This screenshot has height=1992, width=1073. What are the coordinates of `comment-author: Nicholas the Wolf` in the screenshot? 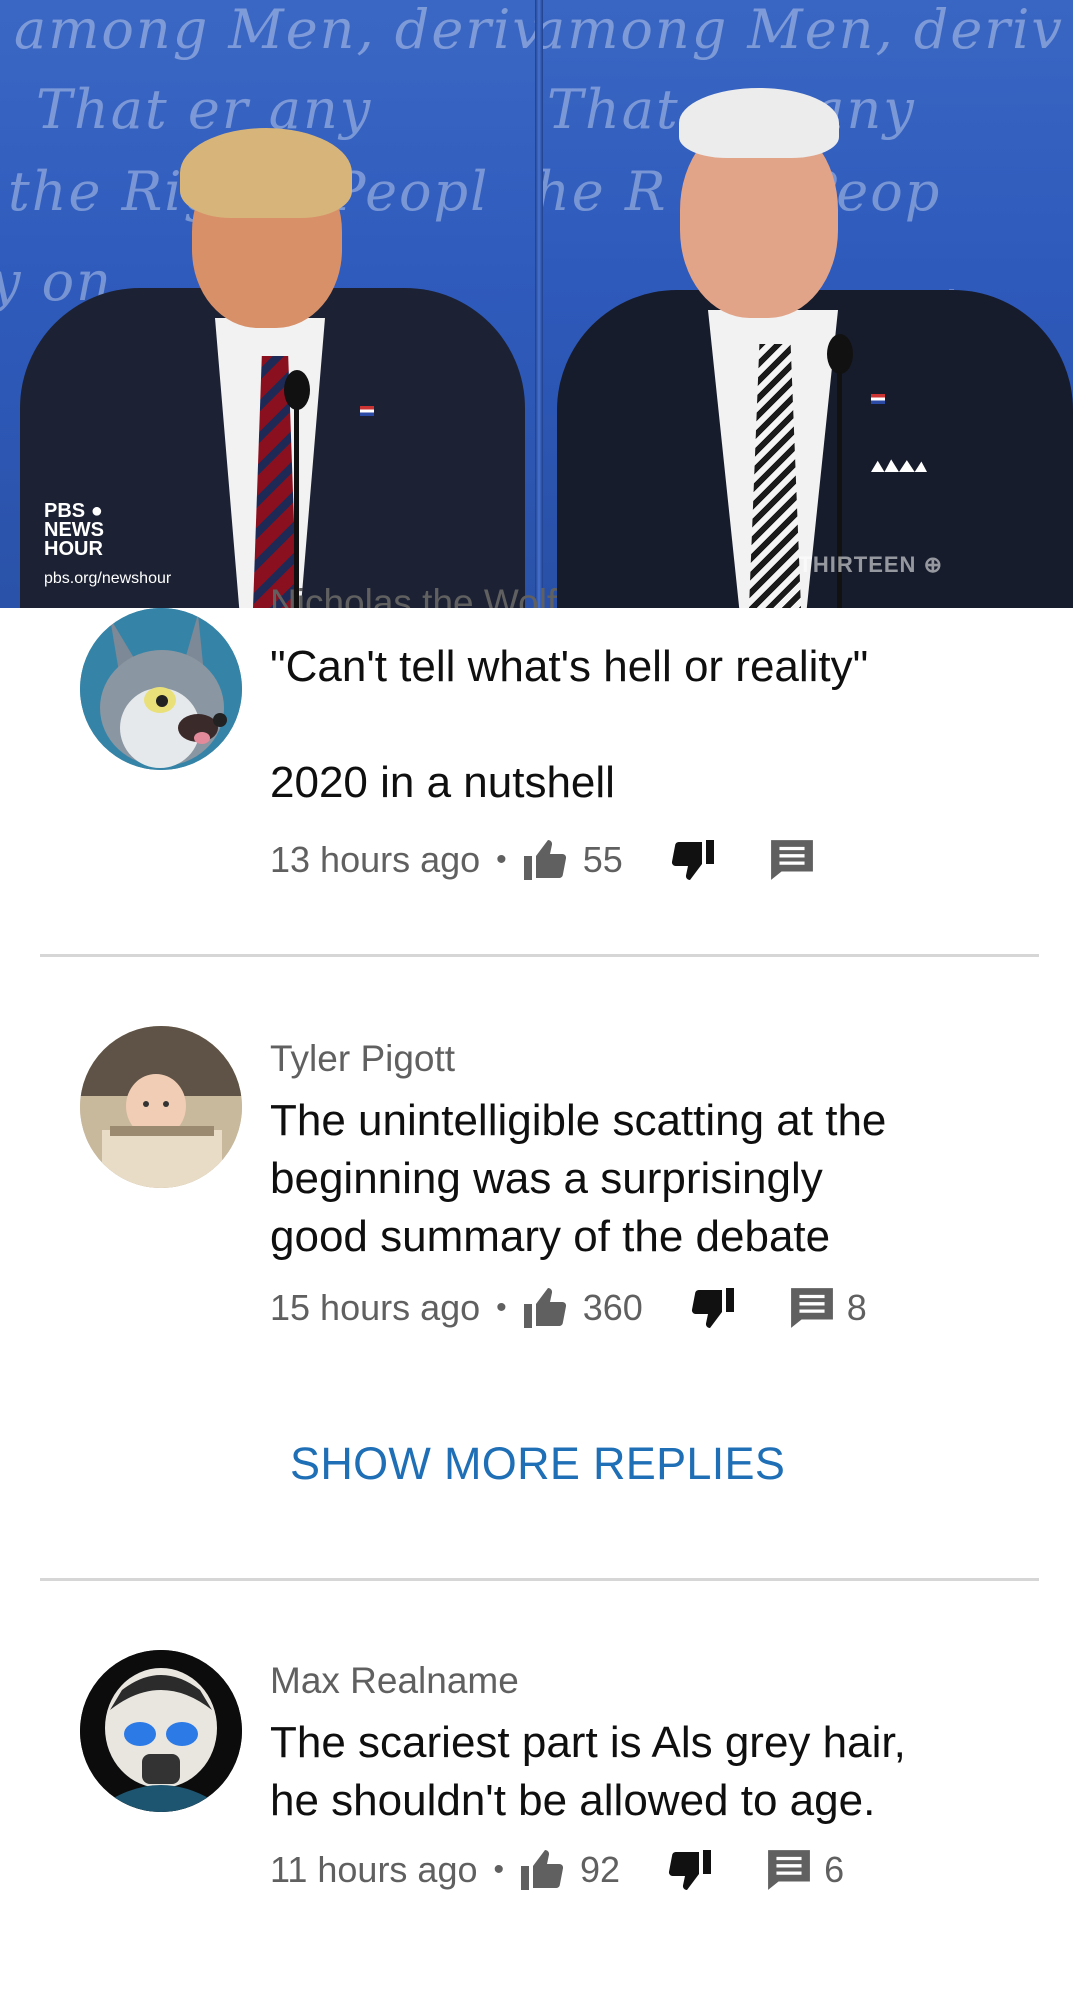 It's located at (413, 591).